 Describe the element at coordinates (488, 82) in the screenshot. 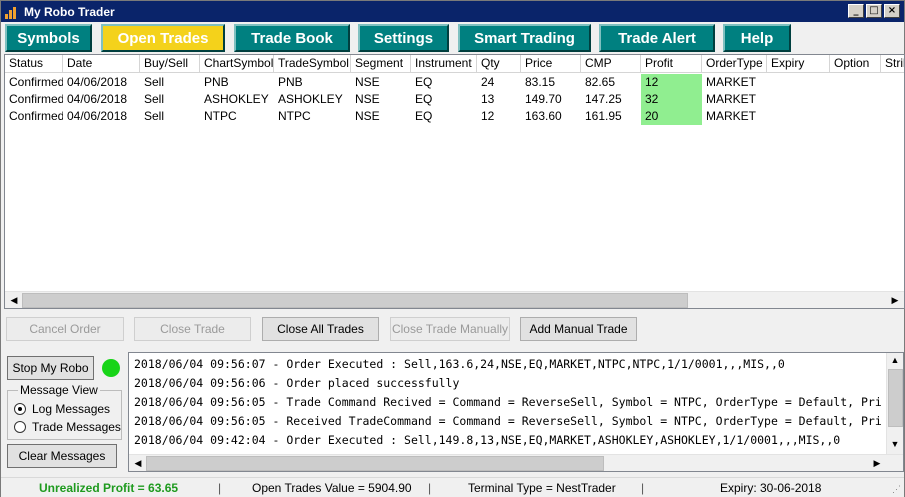

I see `table-cell: 24` at that location.